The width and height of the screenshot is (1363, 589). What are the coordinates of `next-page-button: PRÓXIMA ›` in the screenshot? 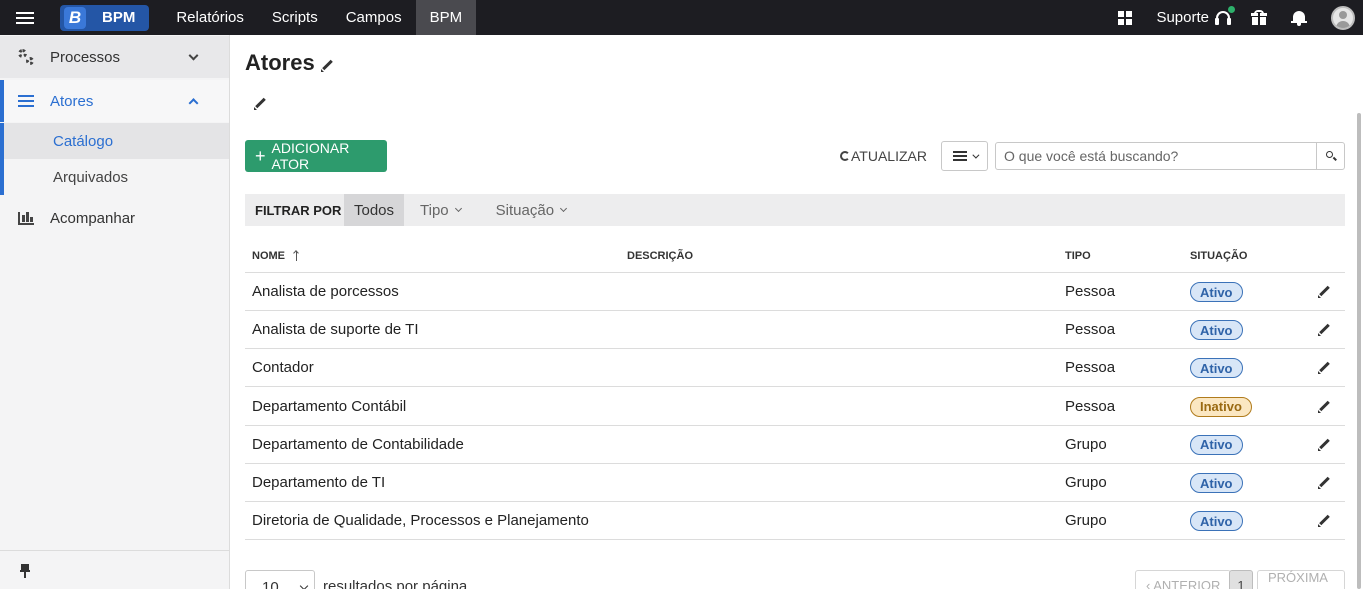 It's located at (1301, 579).